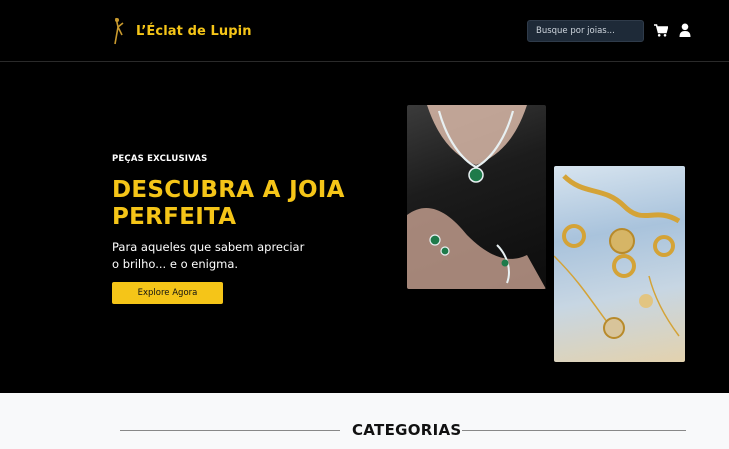  What do you see at coordinates (407, 430) in the screenshot?
I see `categories-title: CATEGORIAS` at bounding box center [407, 430].